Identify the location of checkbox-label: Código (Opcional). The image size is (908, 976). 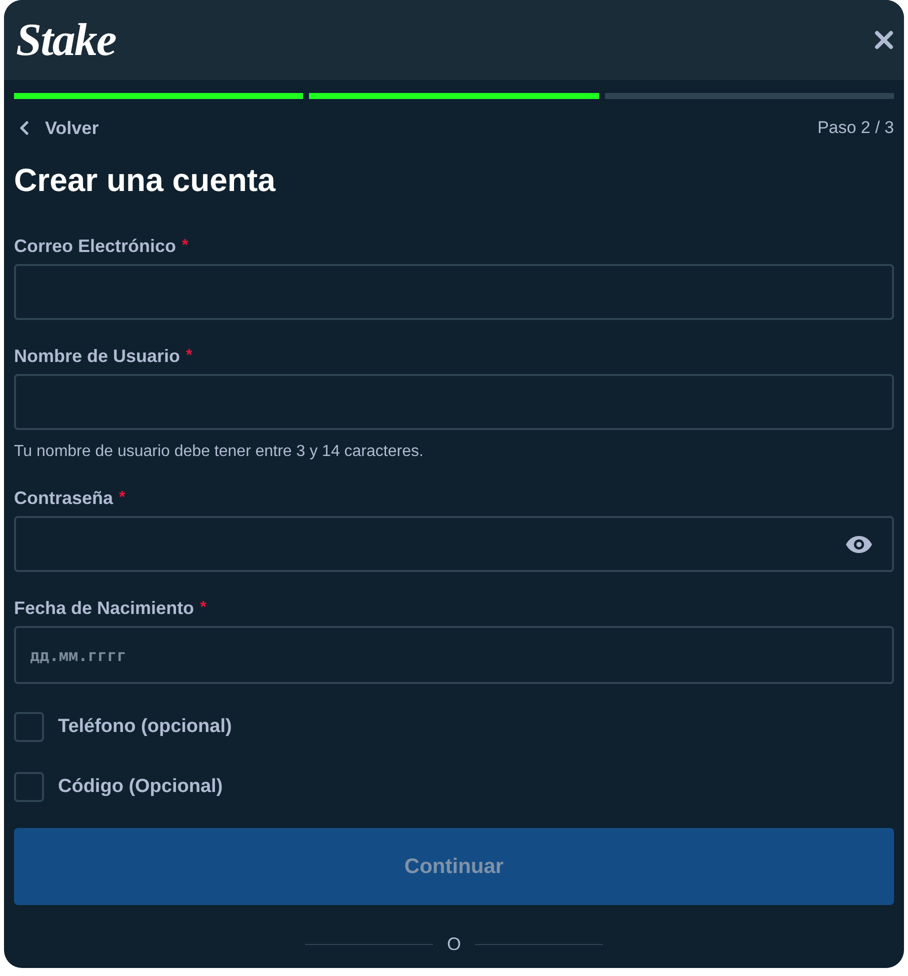
(140, 787).